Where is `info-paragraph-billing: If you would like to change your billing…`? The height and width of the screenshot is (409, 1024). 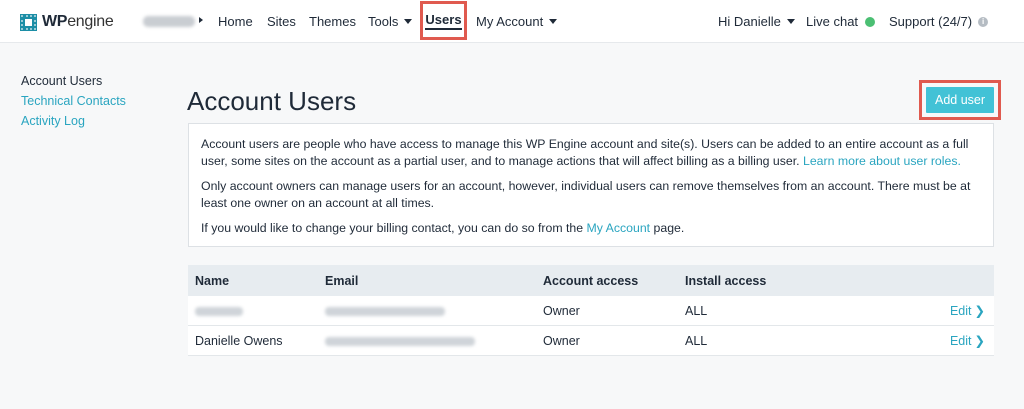 info-paragraph-billing: If you would like to change your billing… is located at coordinates (443, 228).